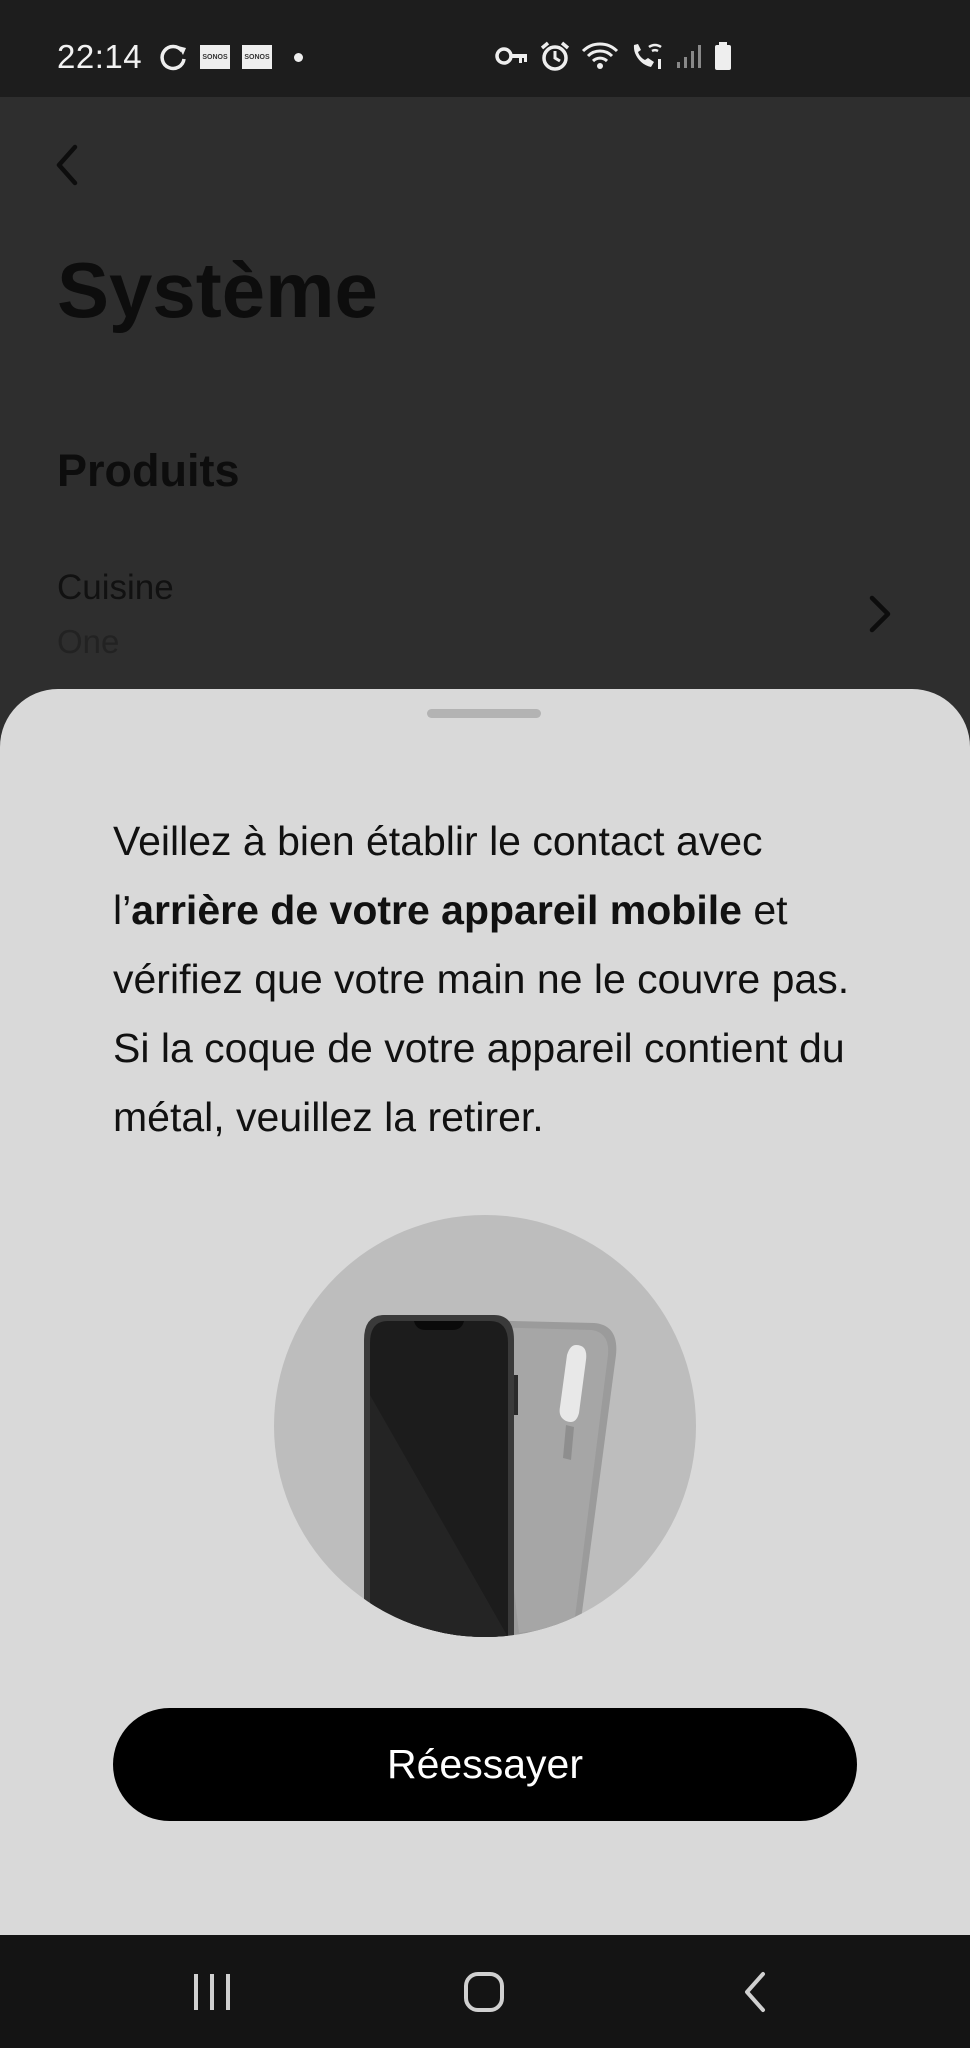 Image resolution: width=970 pixels, height=2048 pixels. I want to click on recent-apps-button, so click(212, 1991).